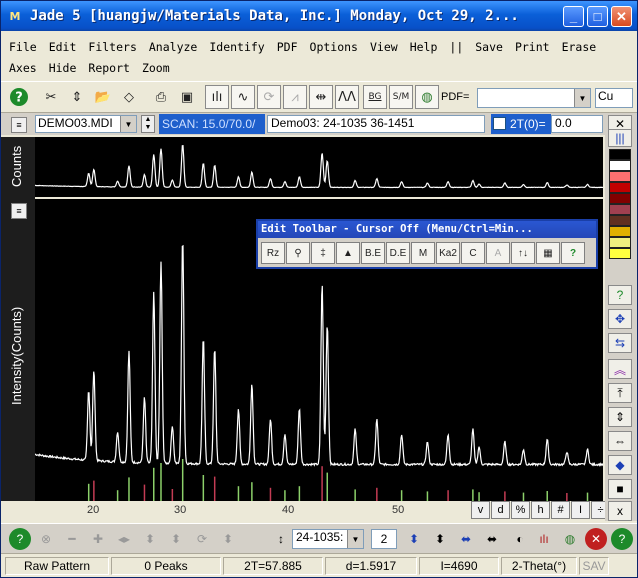 The image size is (638, 578). Describe the element at coordinates (548, 253) in the screenshot. I see `grid-button: ▦` at that location.